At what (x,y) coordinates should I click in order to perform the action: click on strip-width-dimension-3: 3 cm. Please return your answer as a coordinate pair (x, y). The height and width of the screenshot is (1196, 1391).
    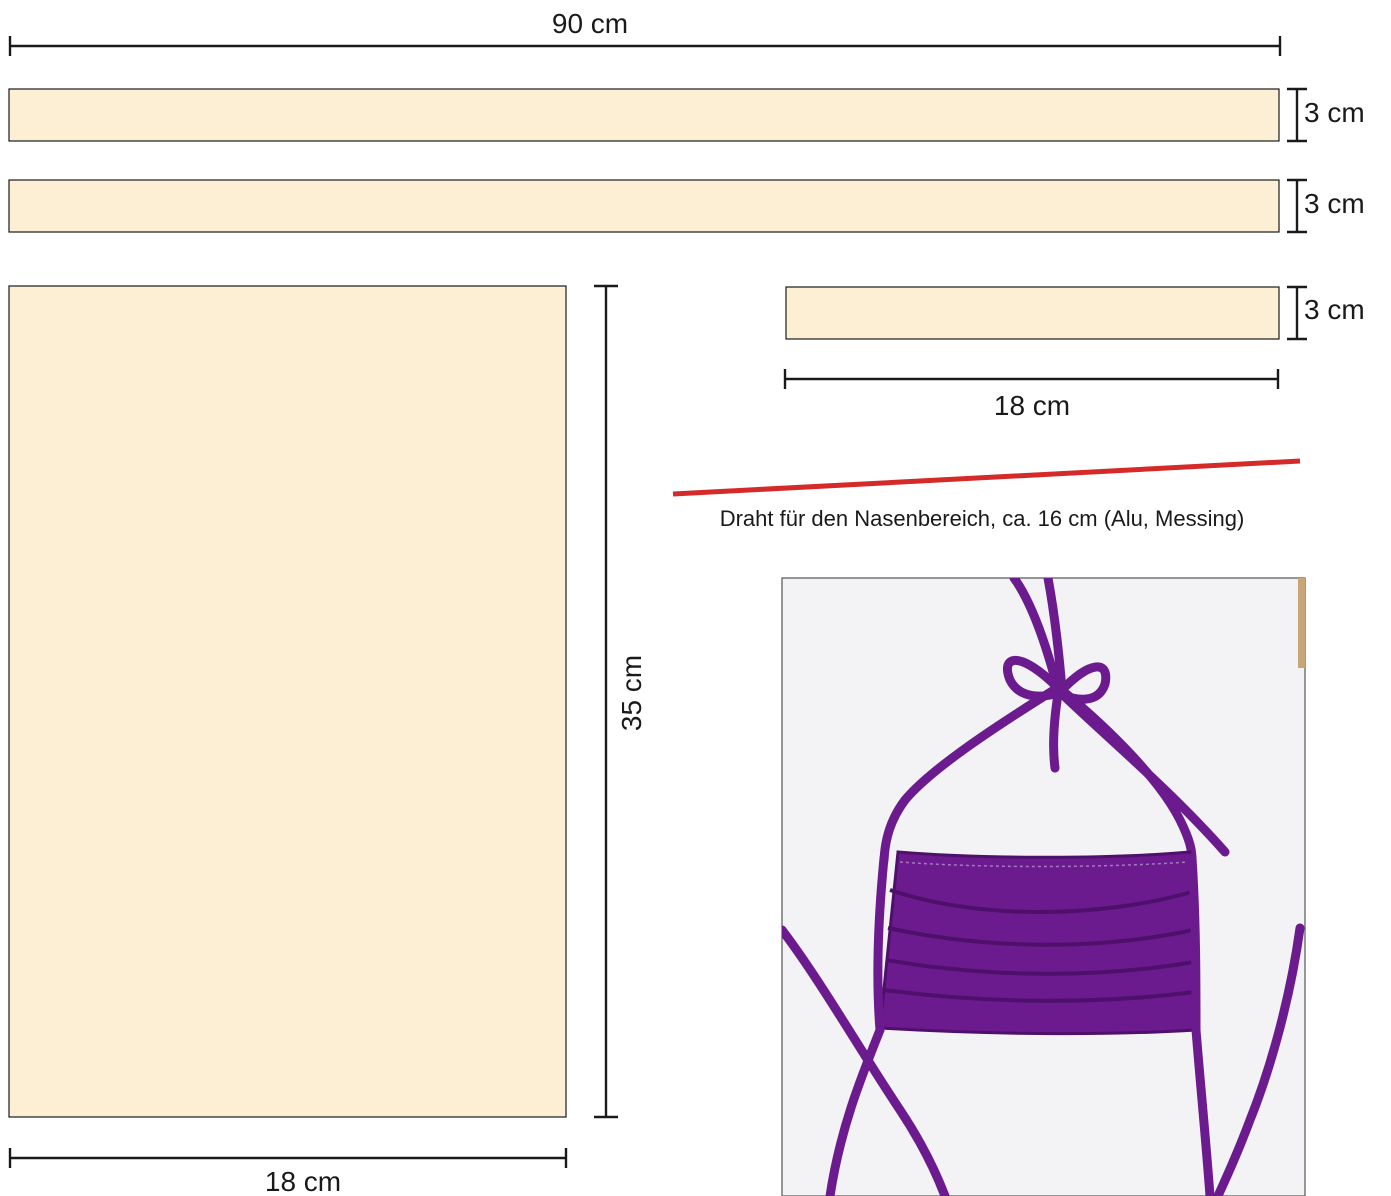
    Looking at the image, I should click on (1326, 313).